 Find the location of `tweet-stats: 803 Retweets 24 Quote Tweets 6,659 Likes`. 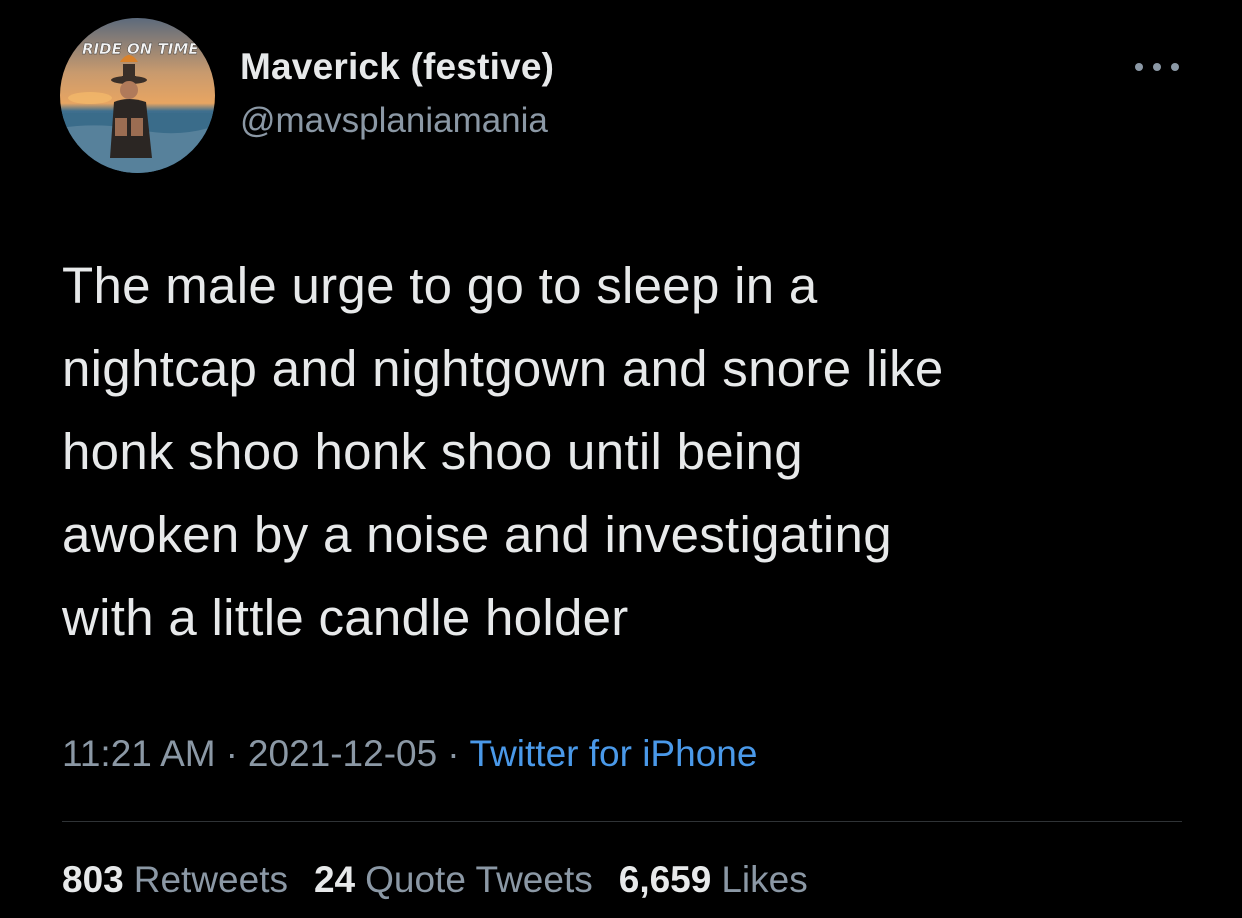

tweet-stats: 803 Retweets 24 Quote Tweets 6,659 Likes is located at coordinates (435, 880).